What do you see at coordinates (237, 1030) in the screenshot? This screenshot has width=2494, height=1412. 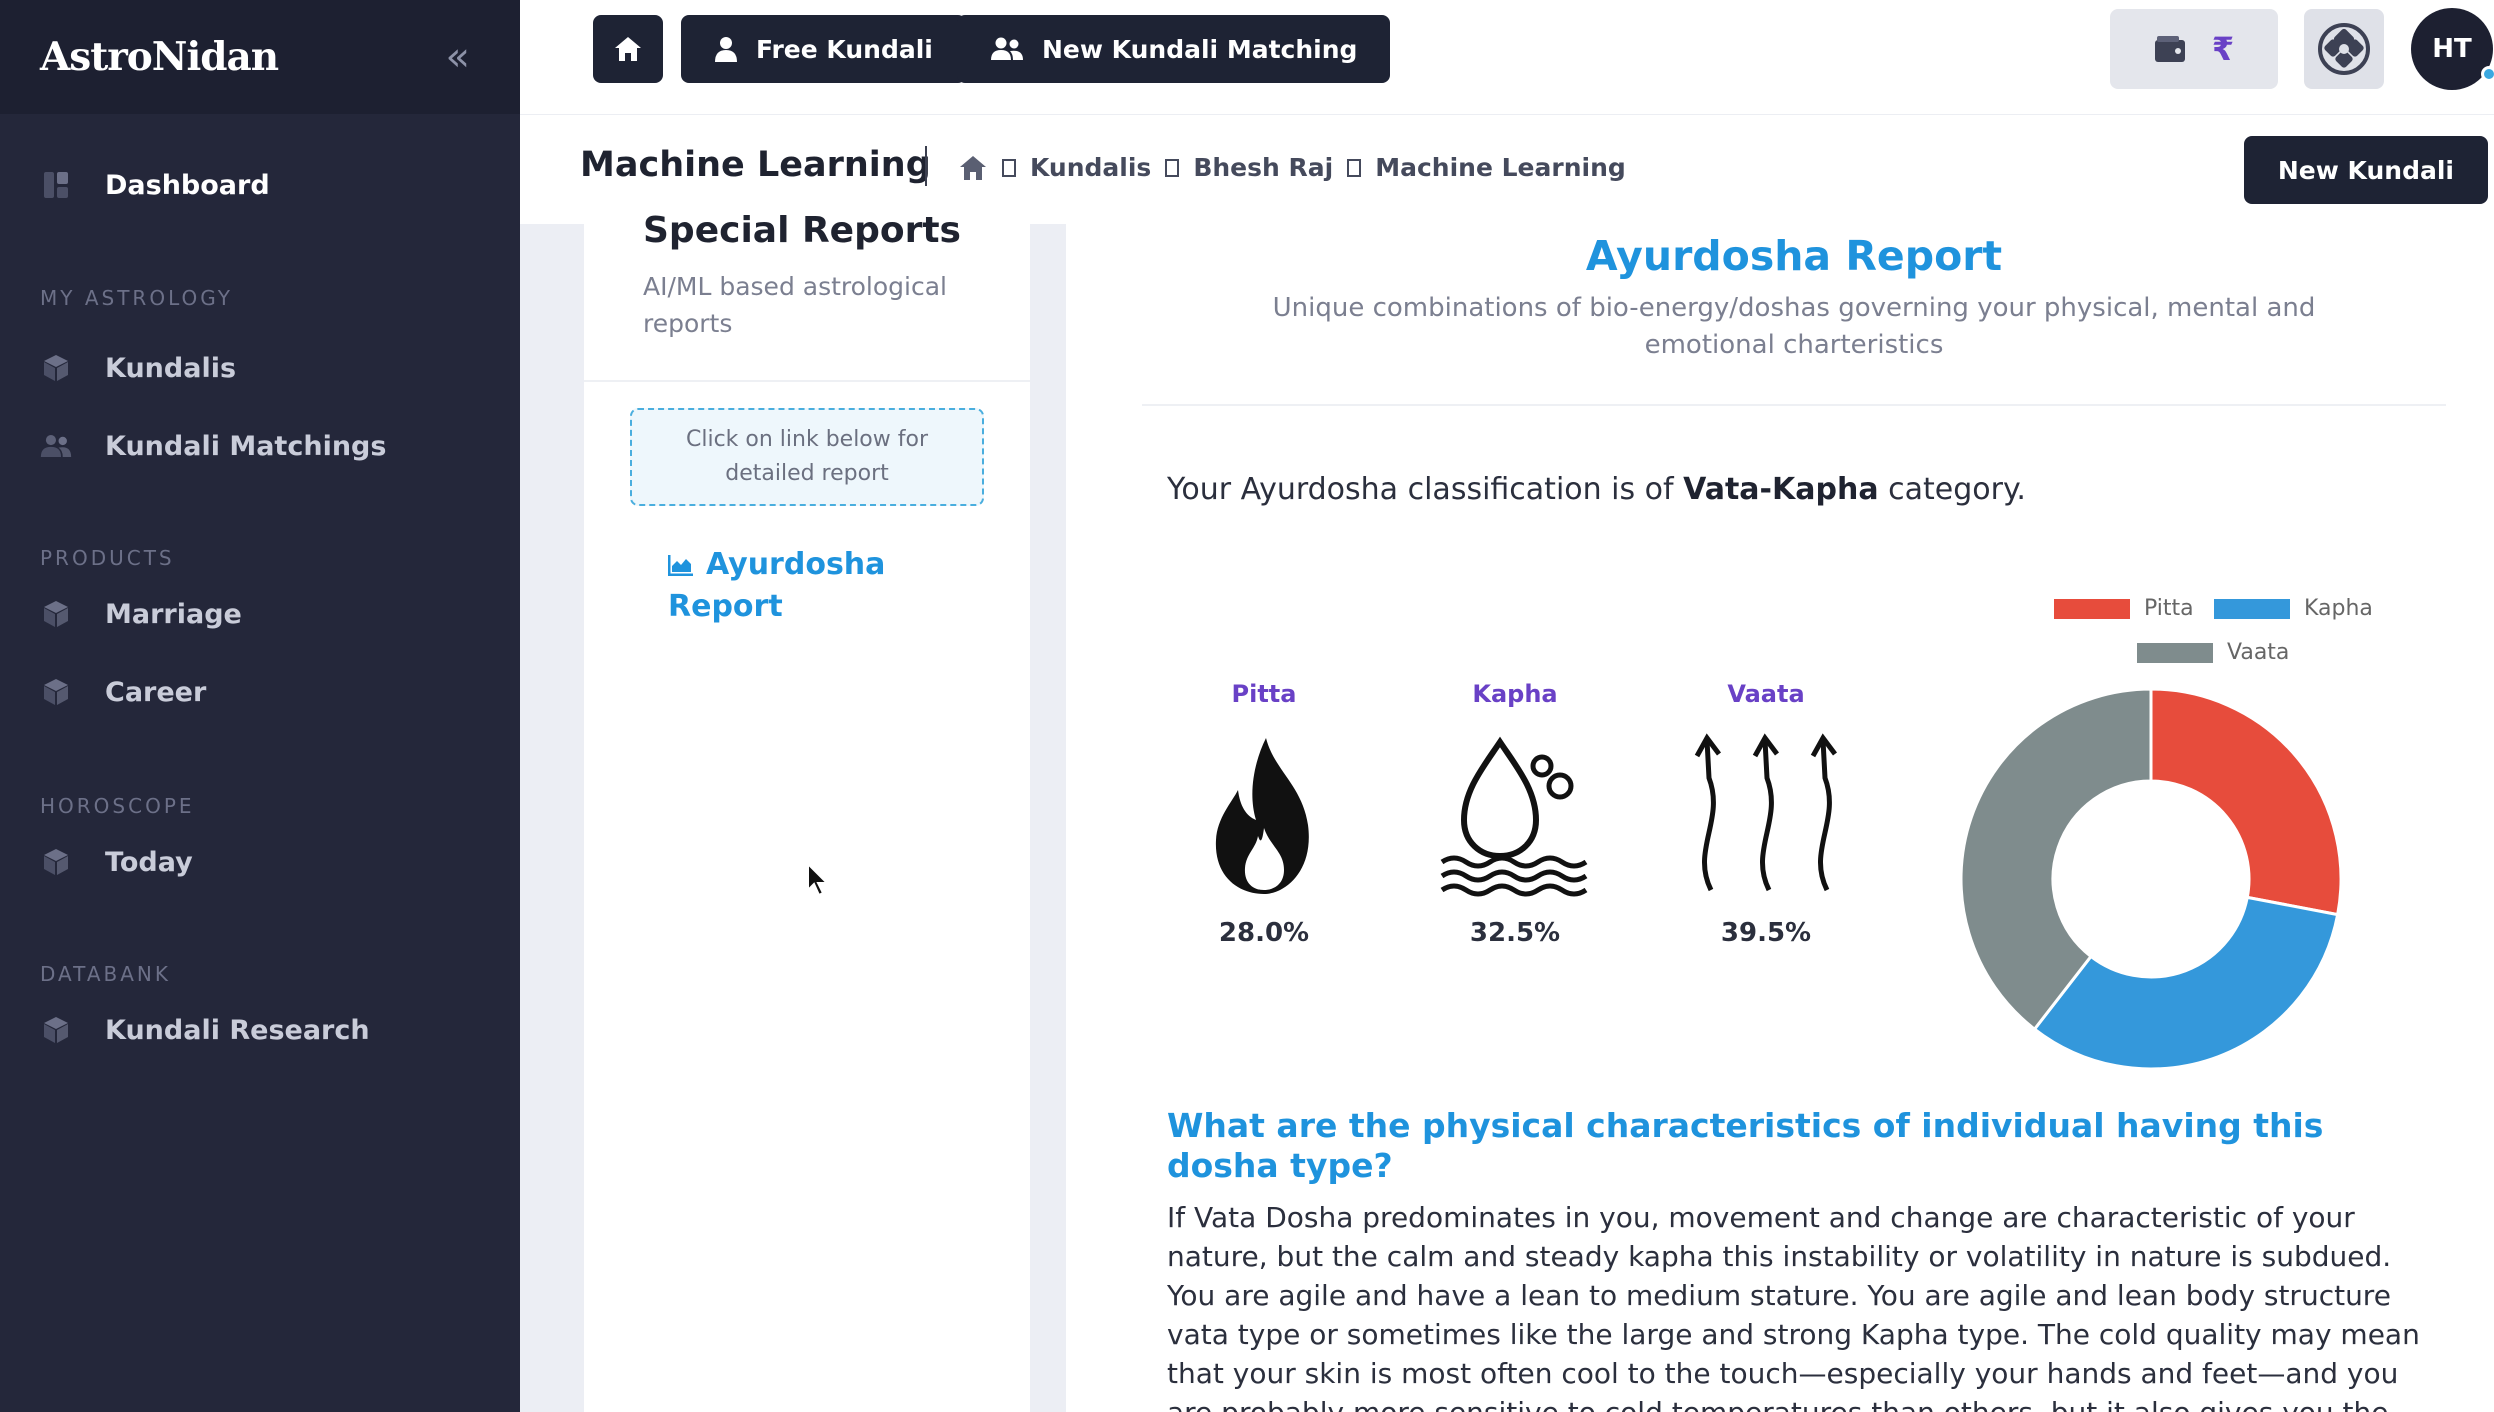 I see `sidebar-item-label: Kundali Research` at bounding box center [237, 1030].